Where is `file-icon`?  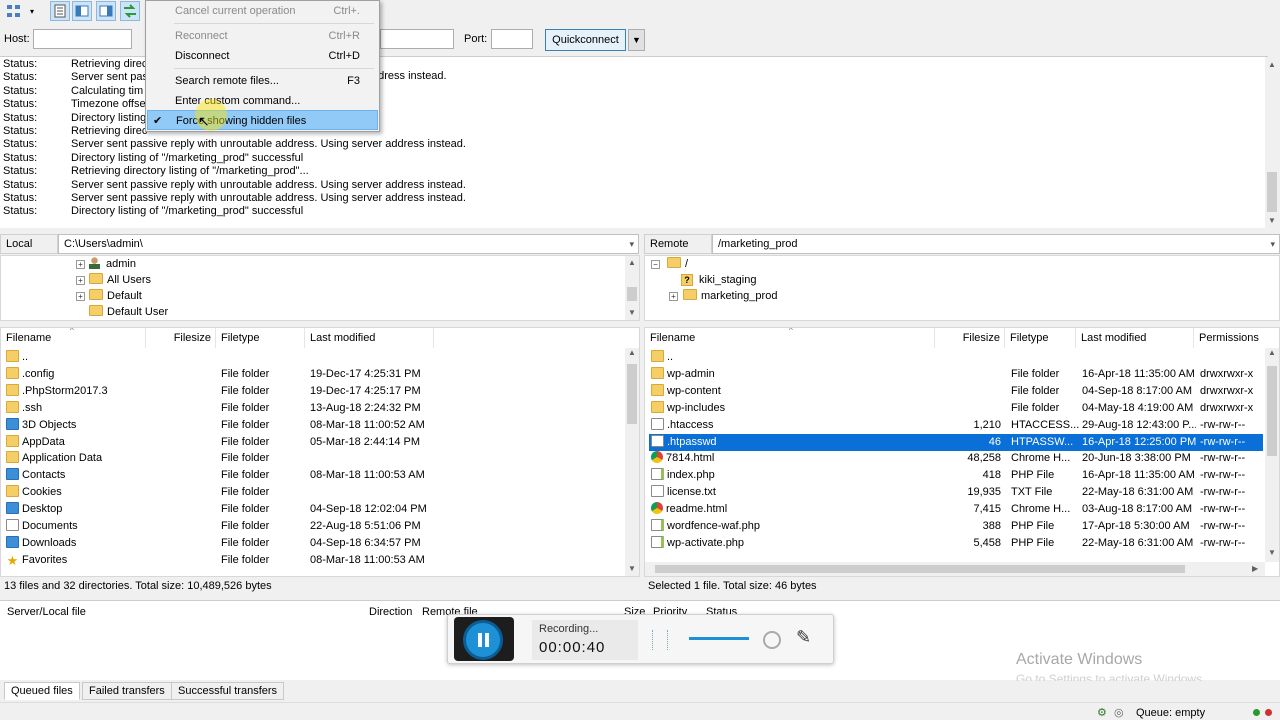
file-icon is located at coordinates (657, 491).